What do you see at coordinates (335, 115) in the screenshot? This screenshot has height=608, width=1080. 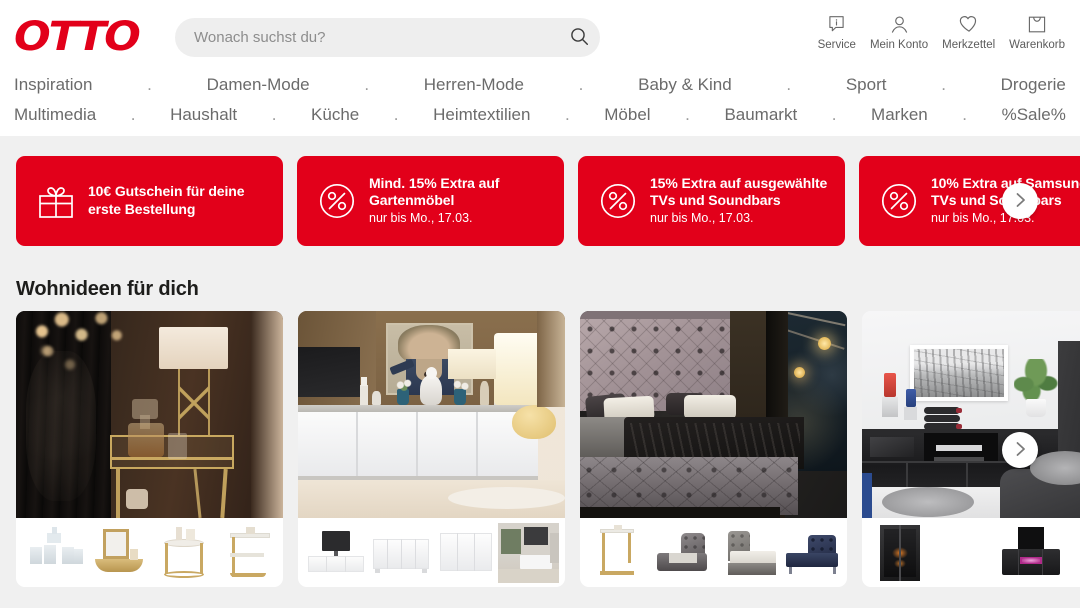 I see `nav-item-kueche: Küche` at bounding box center [335, 115].